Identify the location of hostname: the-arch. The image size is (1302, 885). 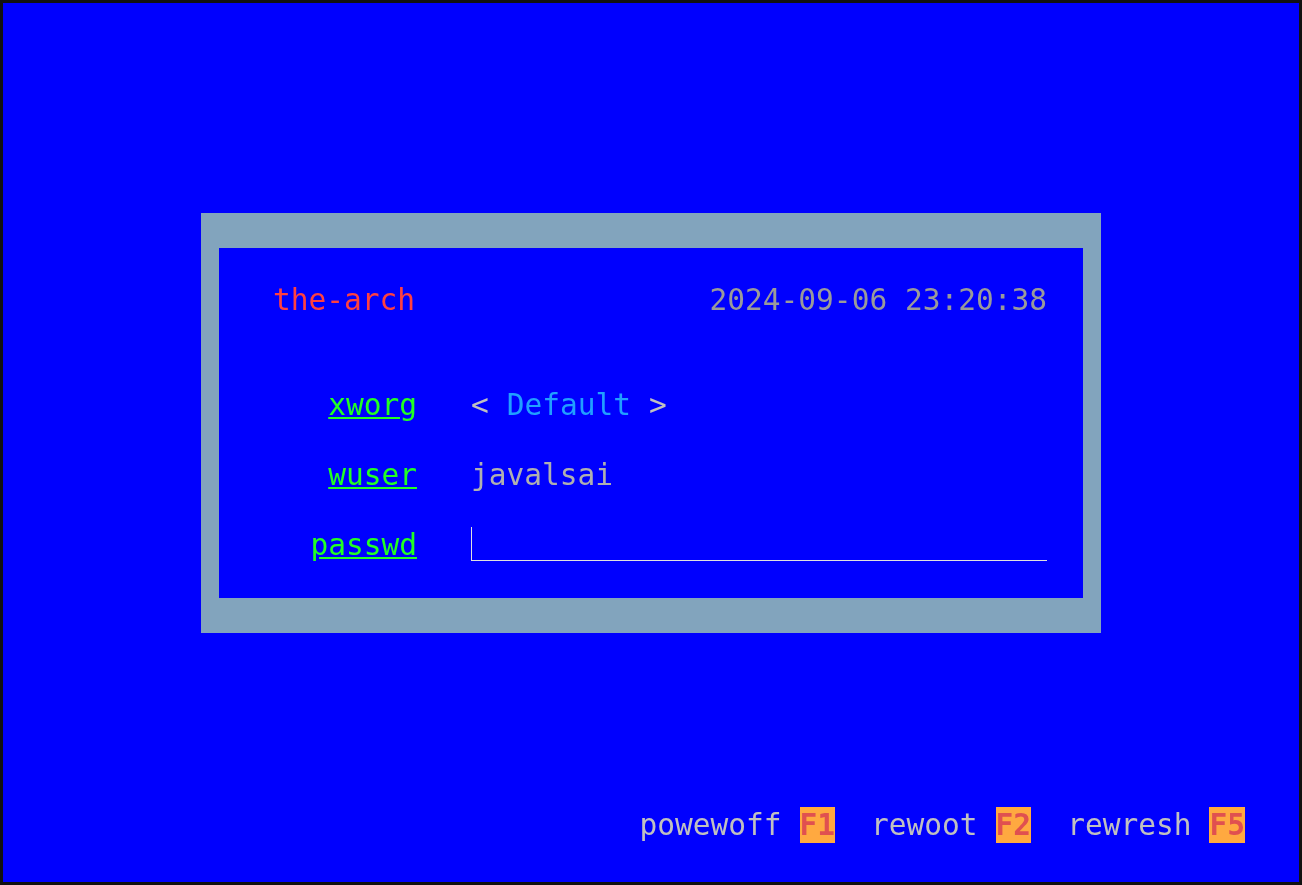
(344, 300).